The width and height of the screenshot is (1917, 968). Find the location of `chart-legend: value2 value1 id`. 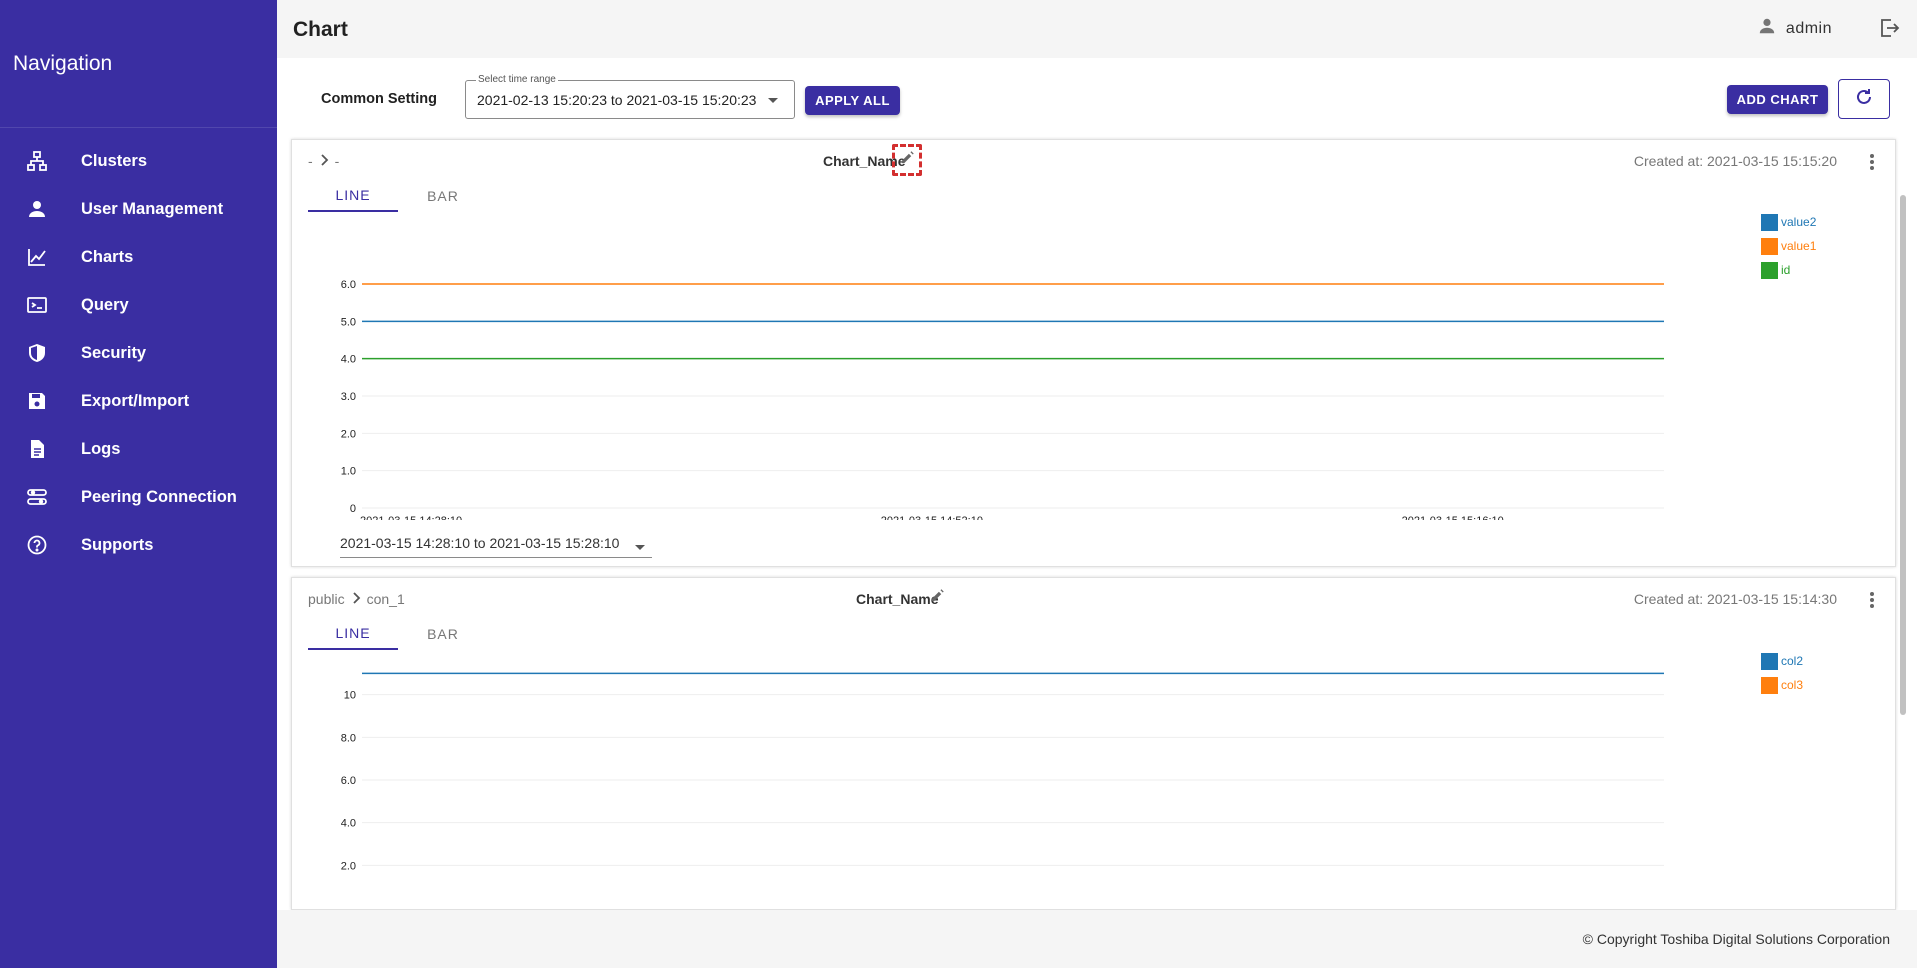

chart-legend: value2 value1 id is located at coordinates (1788, 246).